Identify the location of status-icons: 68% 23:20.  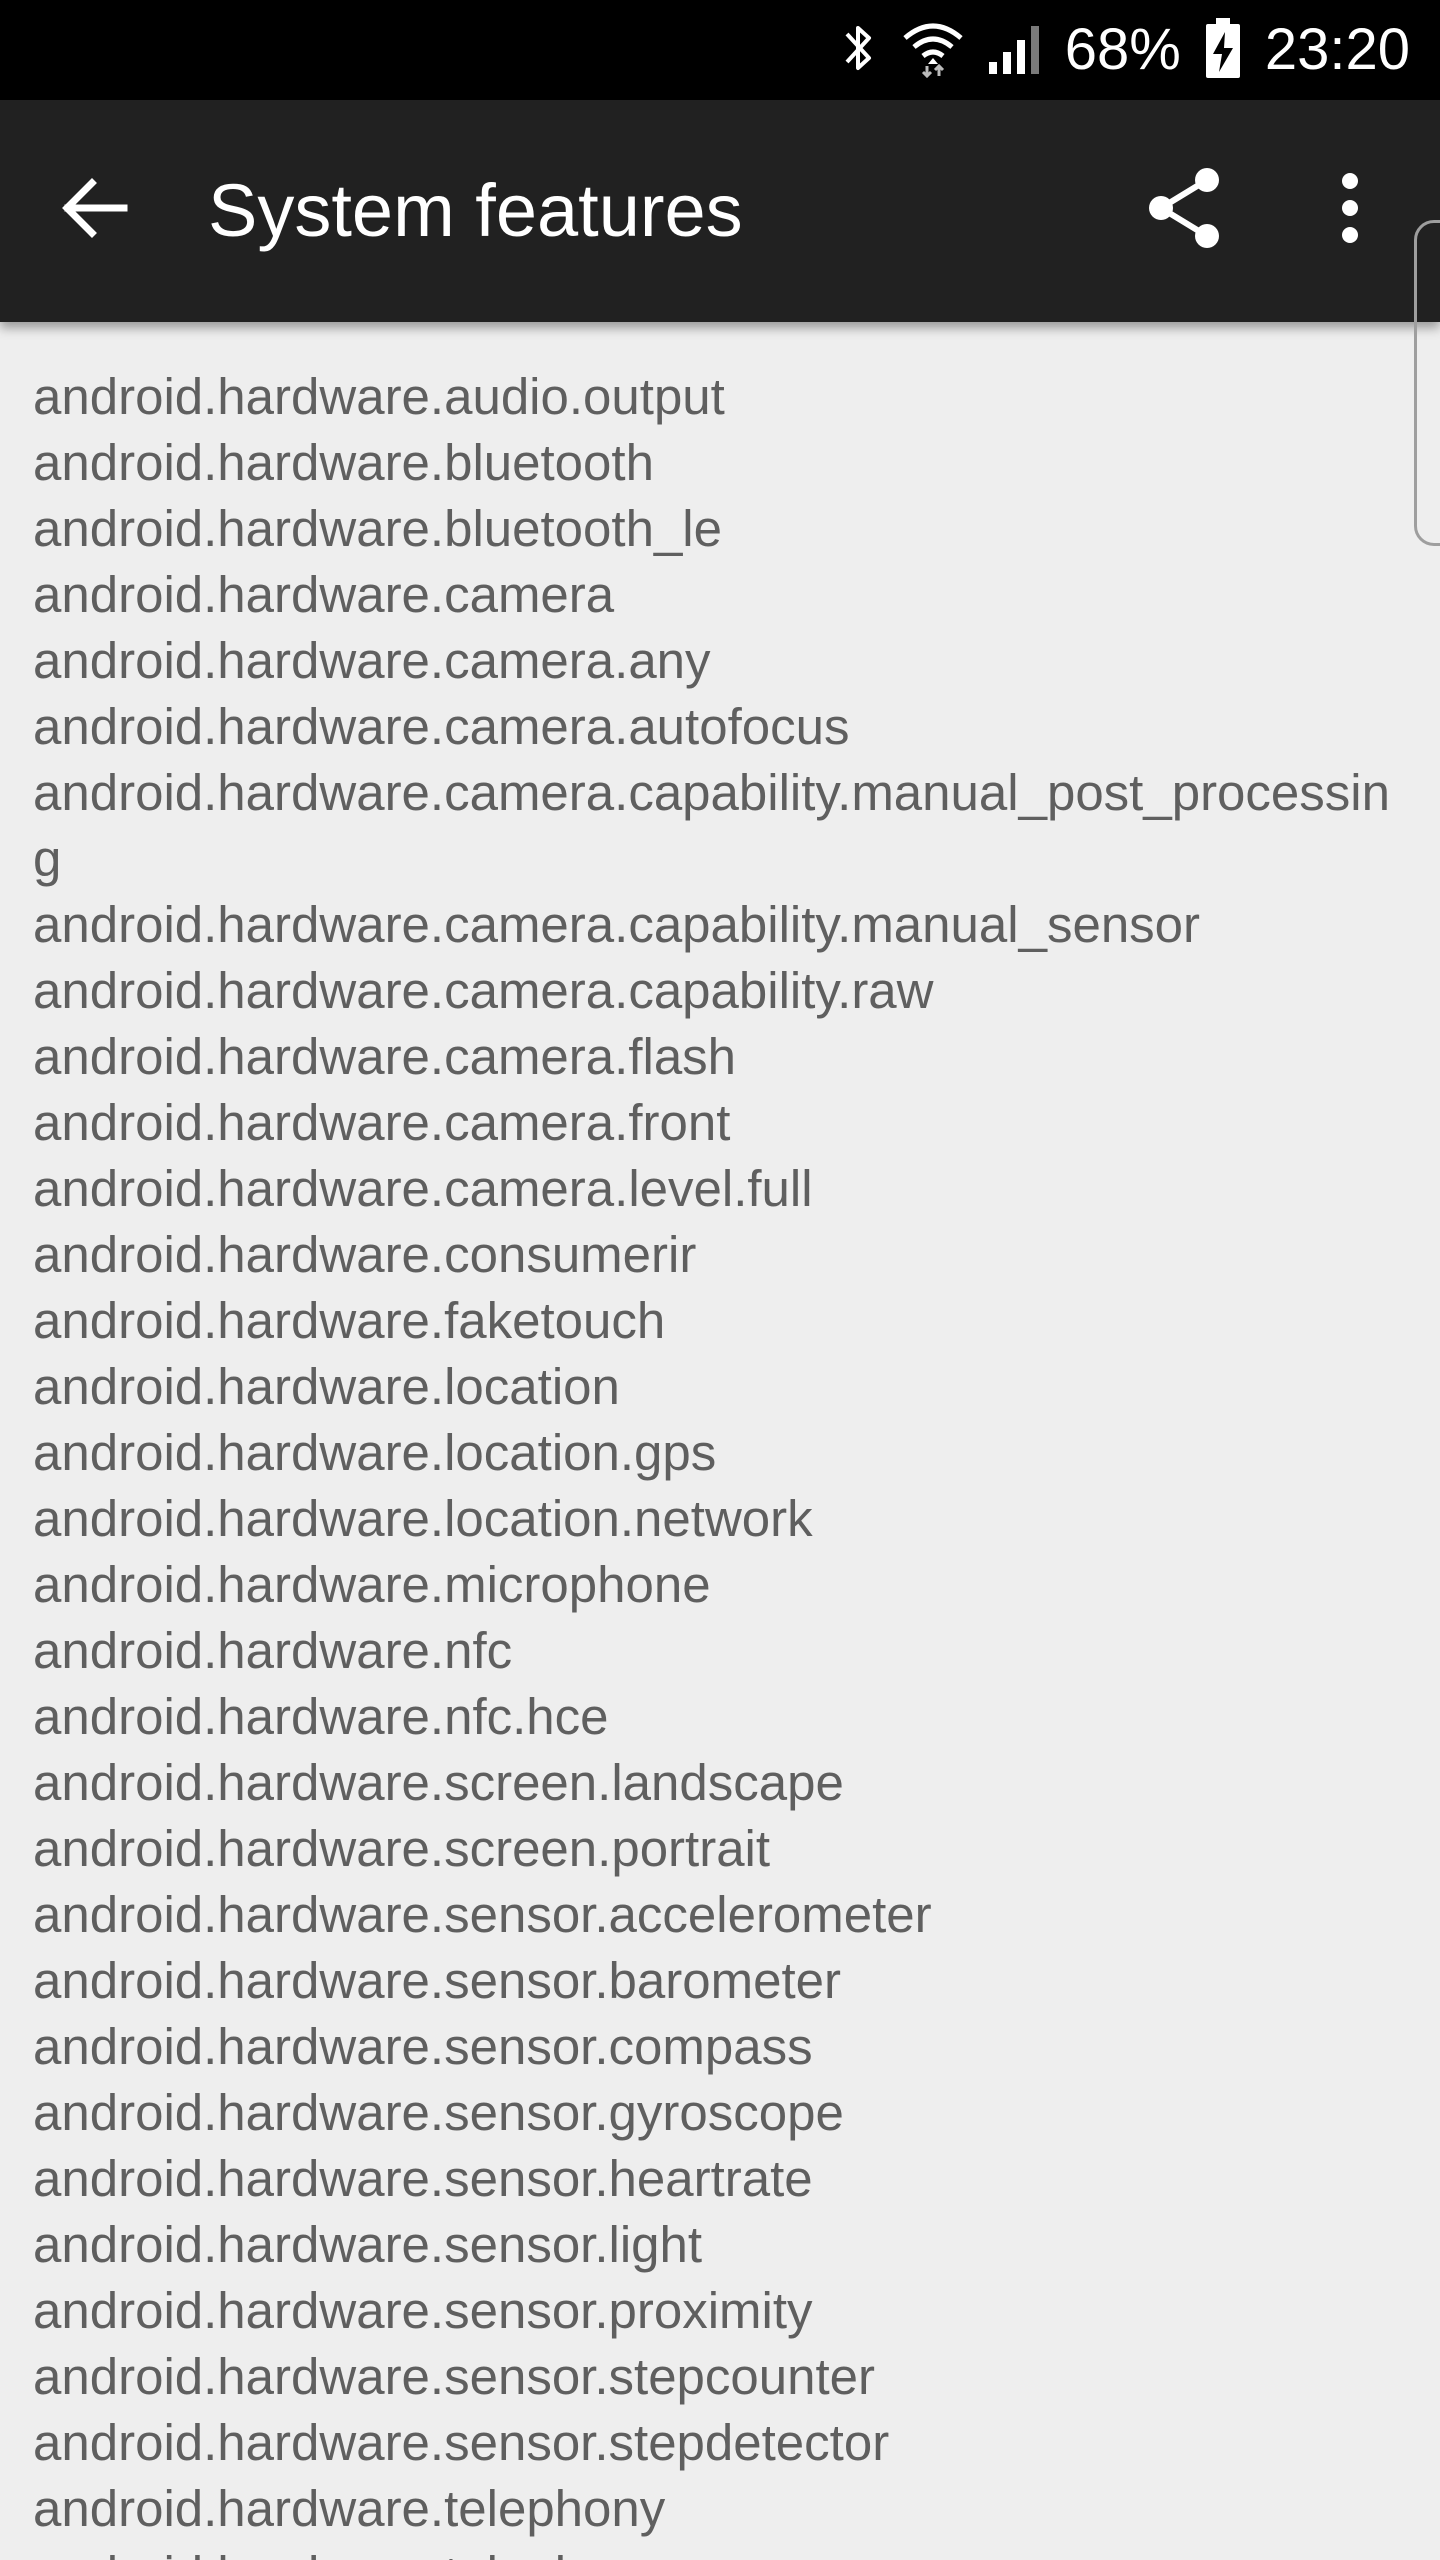
(1124, 50).